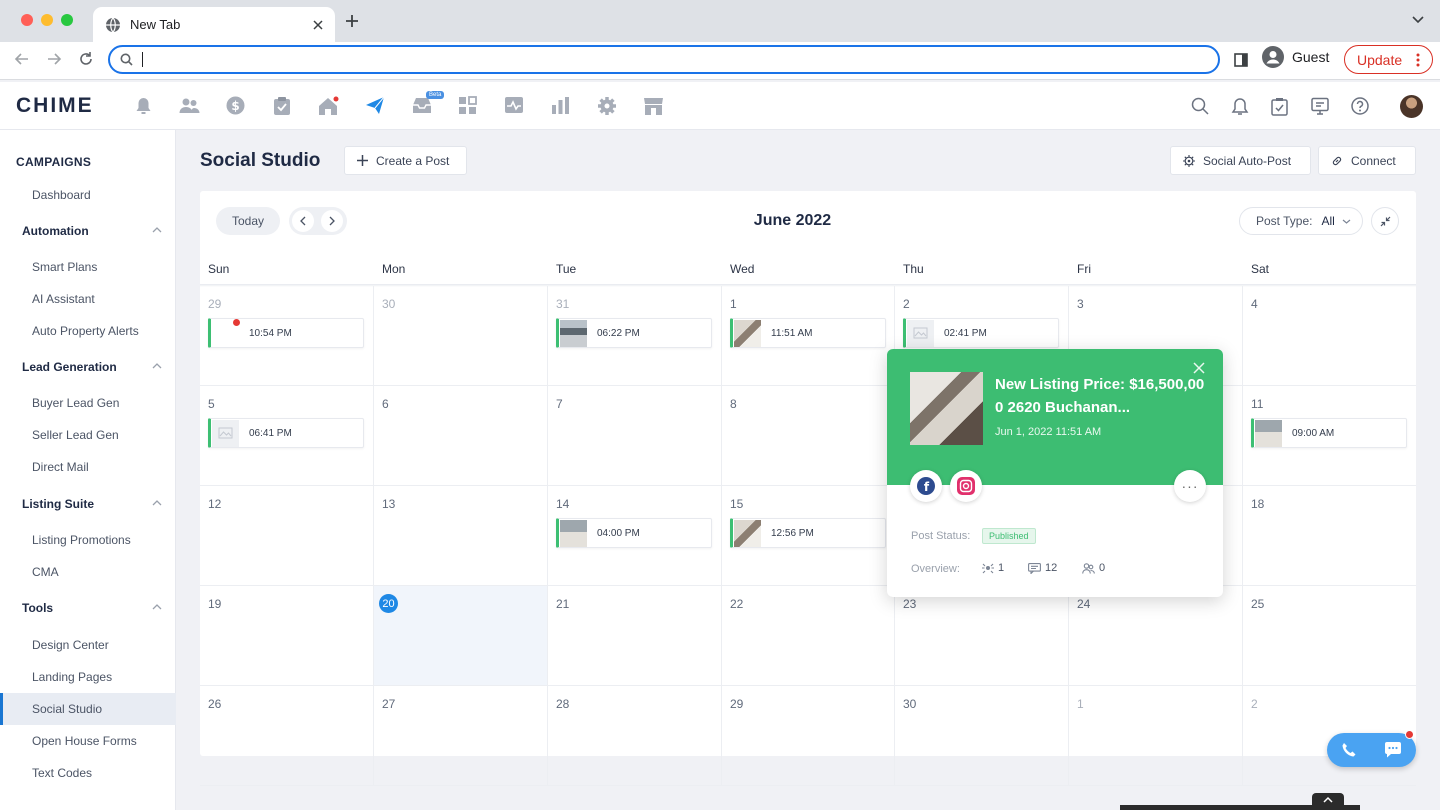  I want to click on bell-icon, so click(1240, 106).